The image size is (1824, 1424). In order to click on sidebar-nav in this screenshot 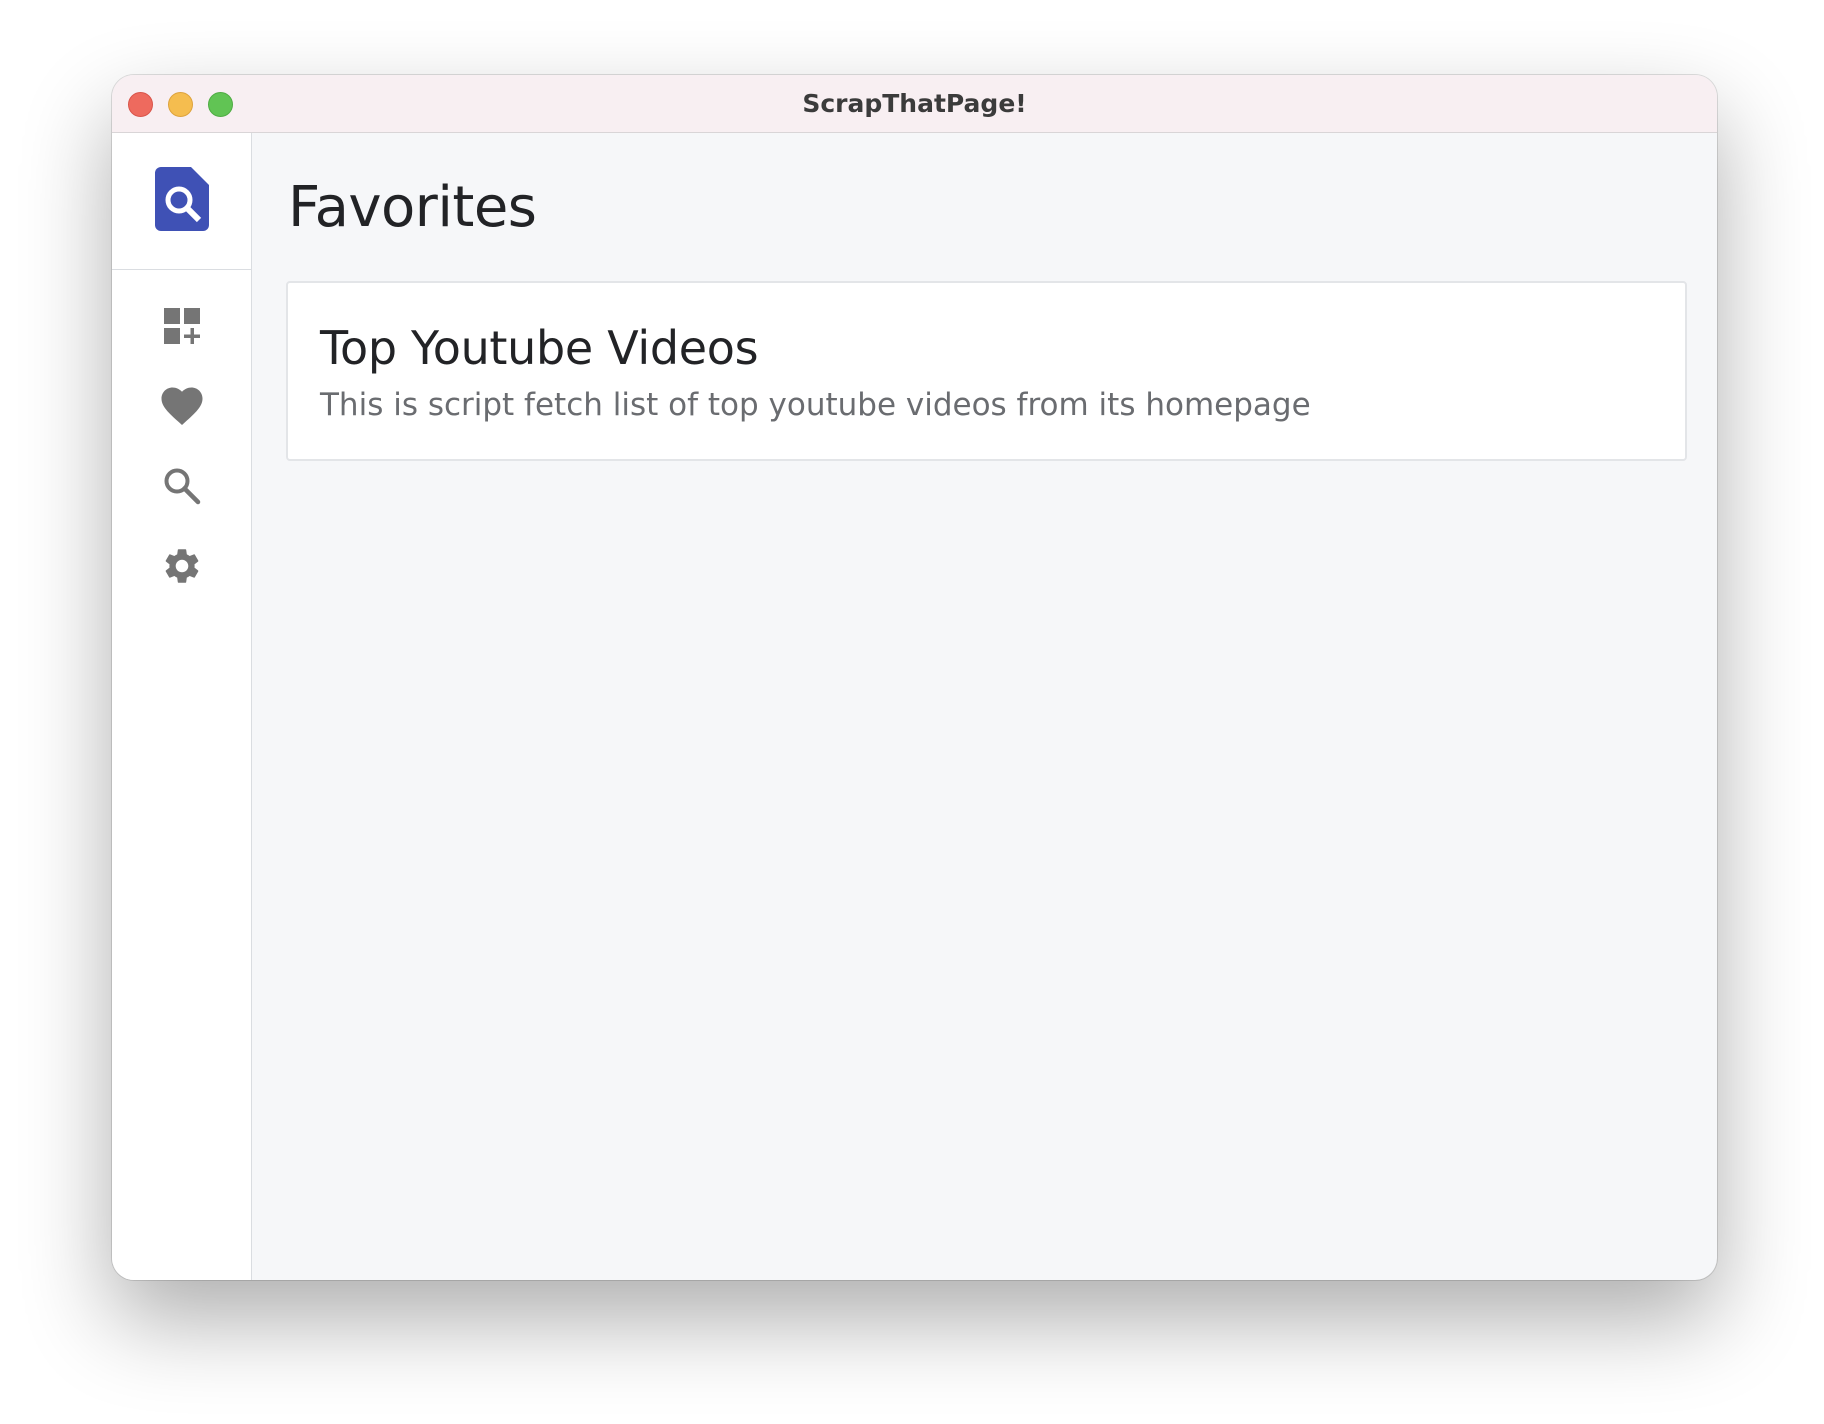, I will do `click(181, 439)`.